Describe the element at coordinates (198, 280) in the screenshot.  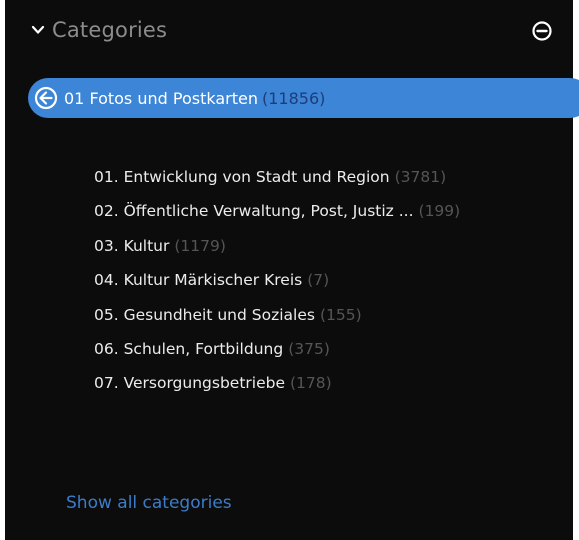
I see `category-label: 04. Kultur Märkischer Kreis` at that location.